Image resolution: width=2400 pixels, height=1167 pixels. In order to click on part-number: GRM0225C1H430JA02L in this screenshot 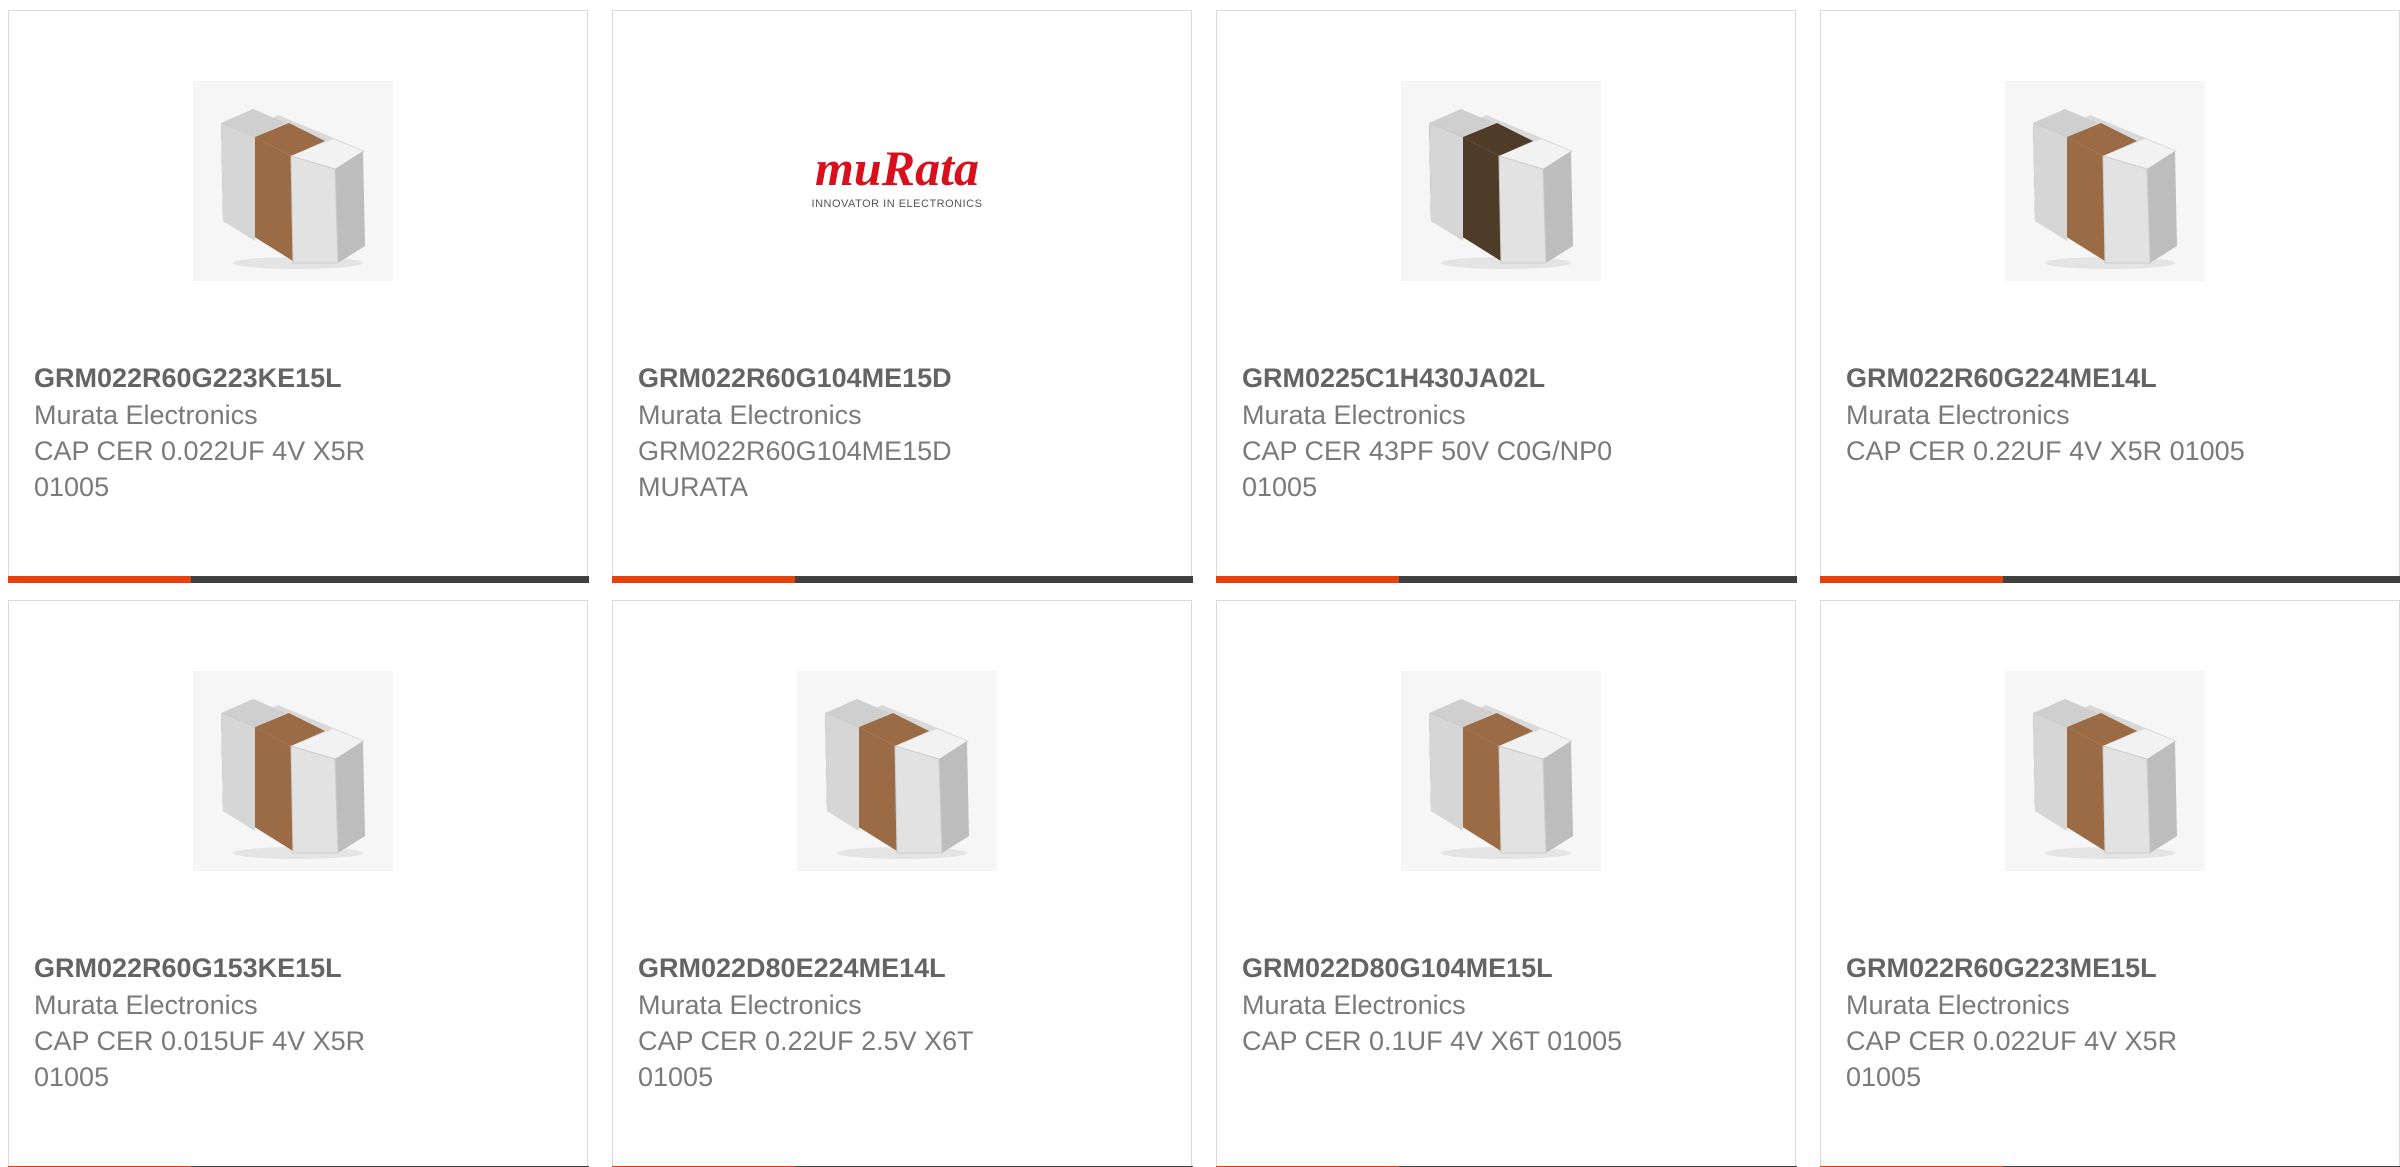, I will do `click(1393, 378)`.